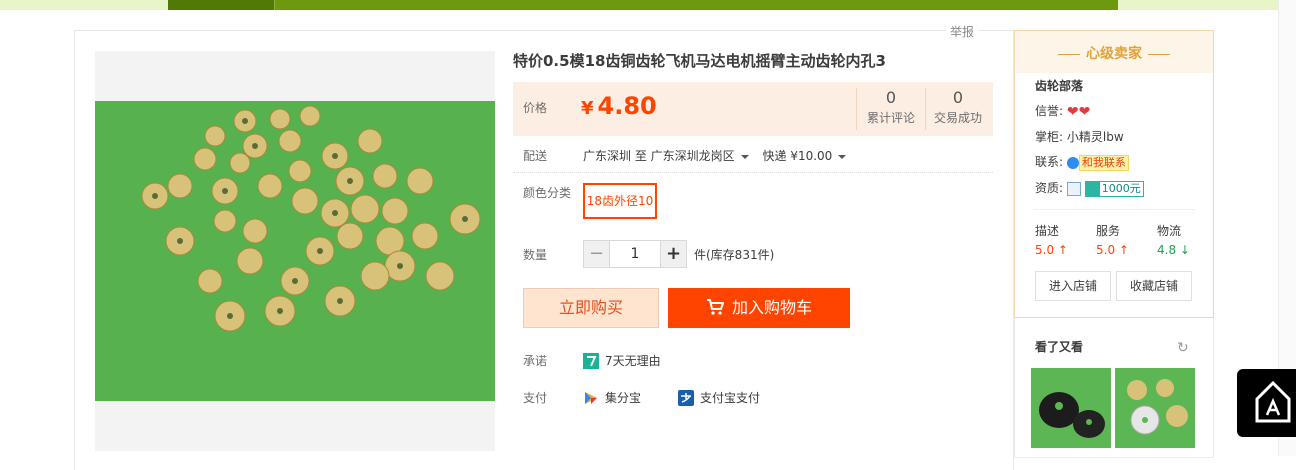  I want to click on deposit-amount: 1000元, so click(1121, 188).